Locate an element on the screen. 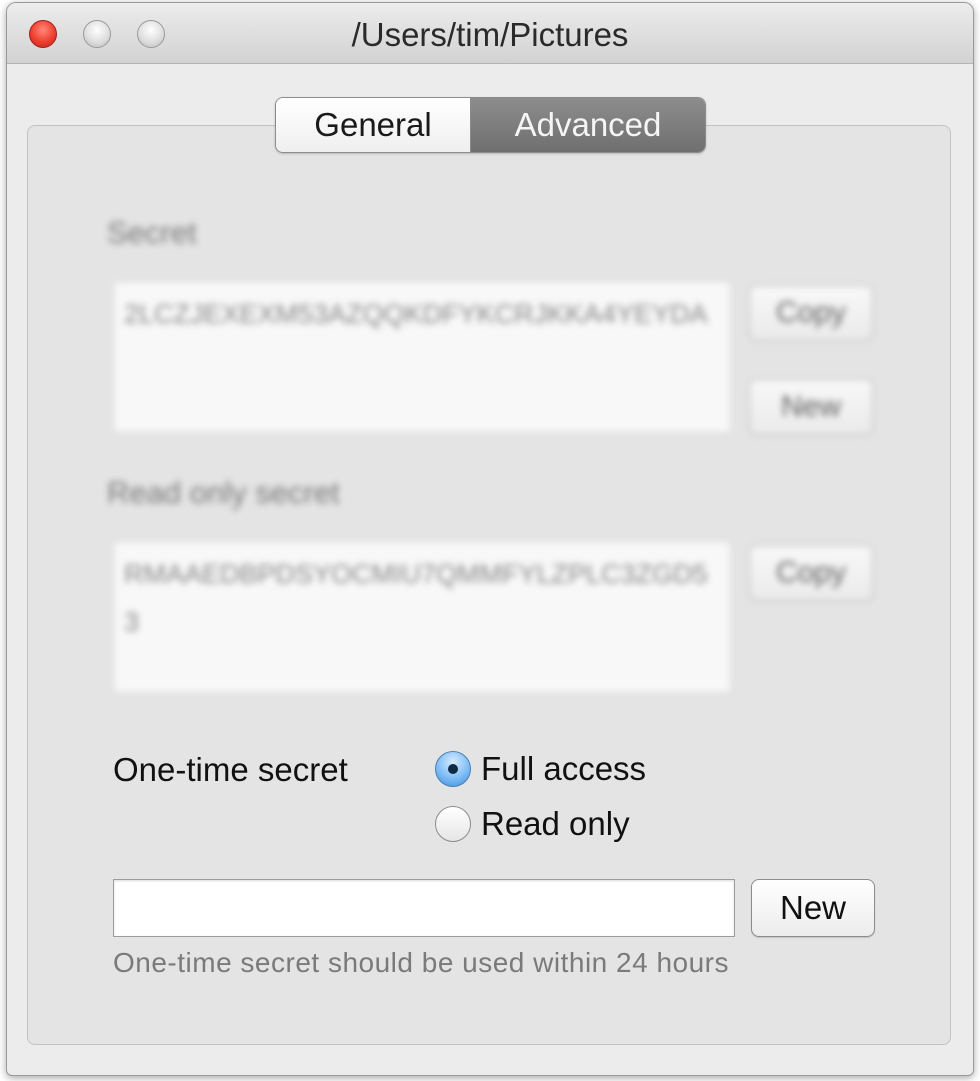 This screenshot has width=980, height=1081. read-only-option: Read only is located at coordinates (532, 824).